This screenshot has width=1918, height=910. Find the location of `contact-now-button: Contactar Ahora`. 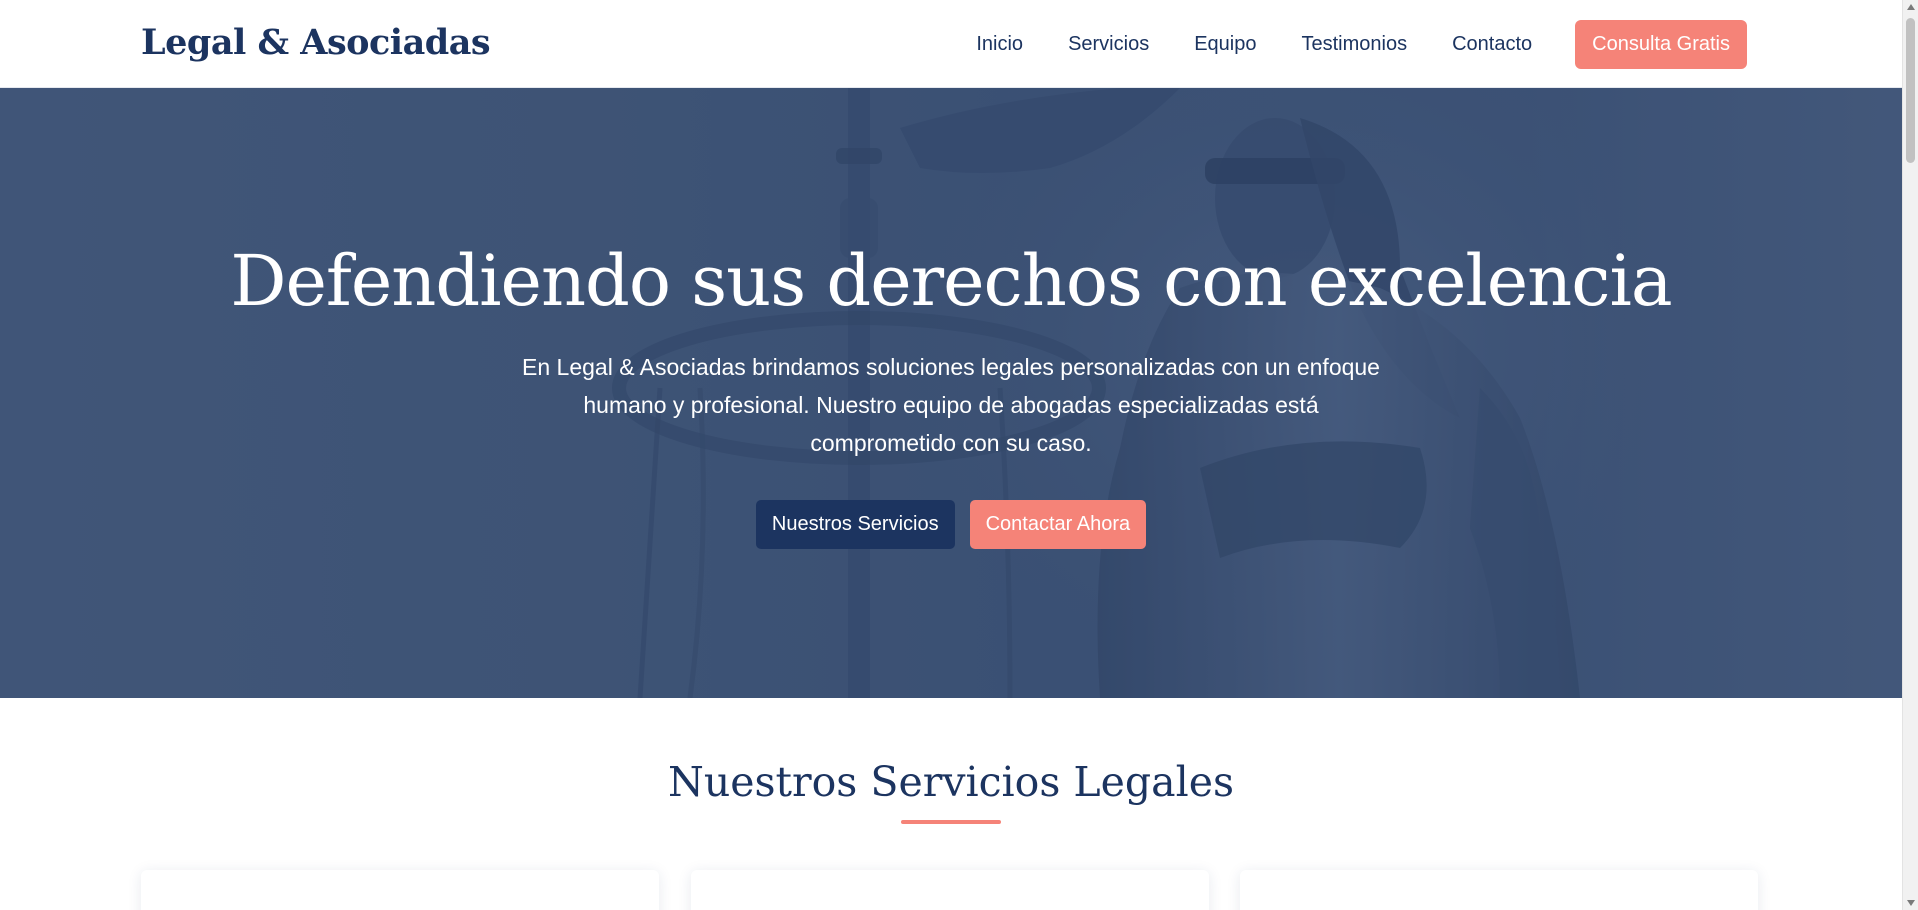

contact-now-button: Contactar Ahora is located at coordinates (1058, 524).